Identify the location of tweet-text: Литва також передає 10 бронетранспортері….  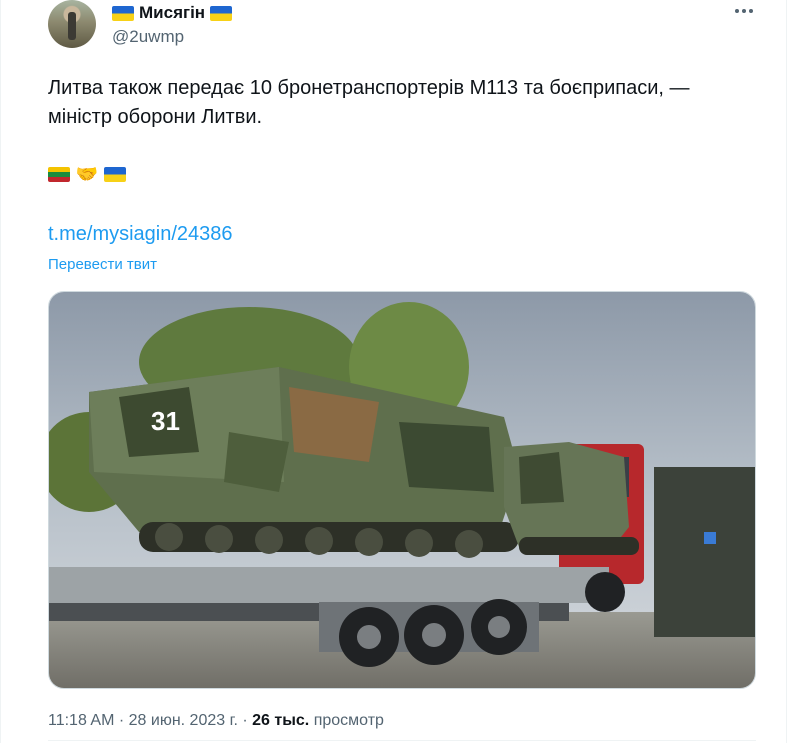
(369, 102).